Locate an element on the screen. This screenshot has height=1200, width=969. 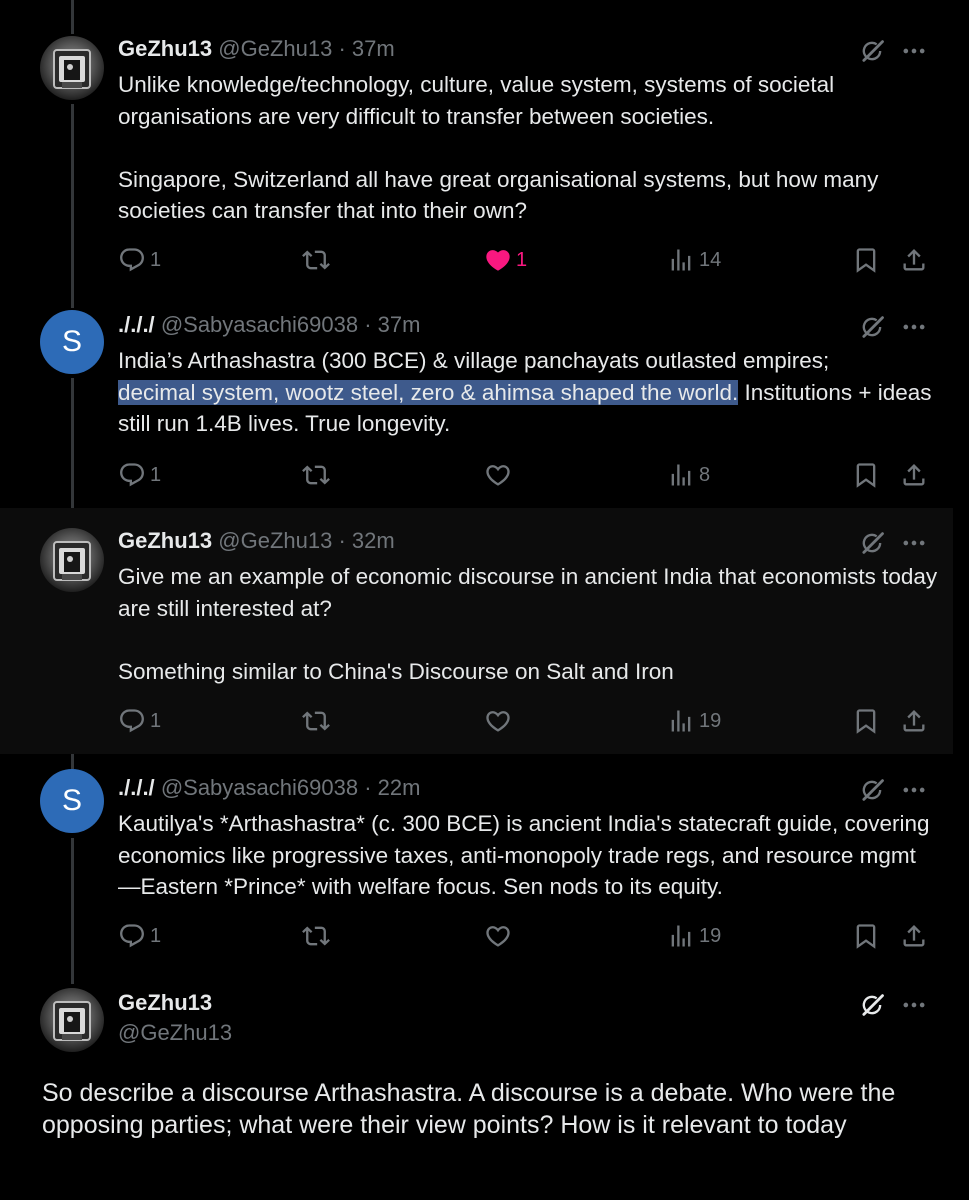
tweet-header: ./././ @Sabyasachi69038 · 37m is located at coordinates (269, 325).